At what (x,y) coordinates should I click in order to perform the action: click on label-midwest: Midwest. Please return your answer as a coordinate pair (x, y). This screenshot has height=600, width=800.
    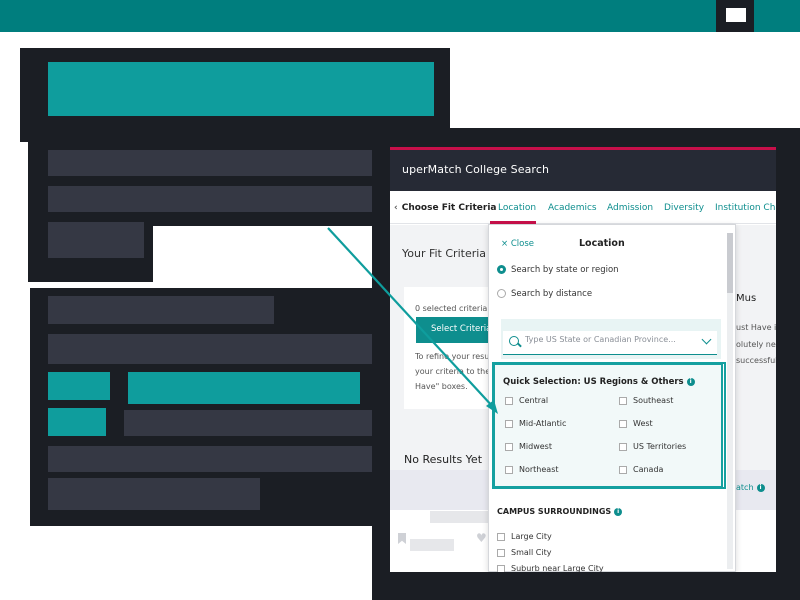
    Looking at the image, I should click on (535, 446).